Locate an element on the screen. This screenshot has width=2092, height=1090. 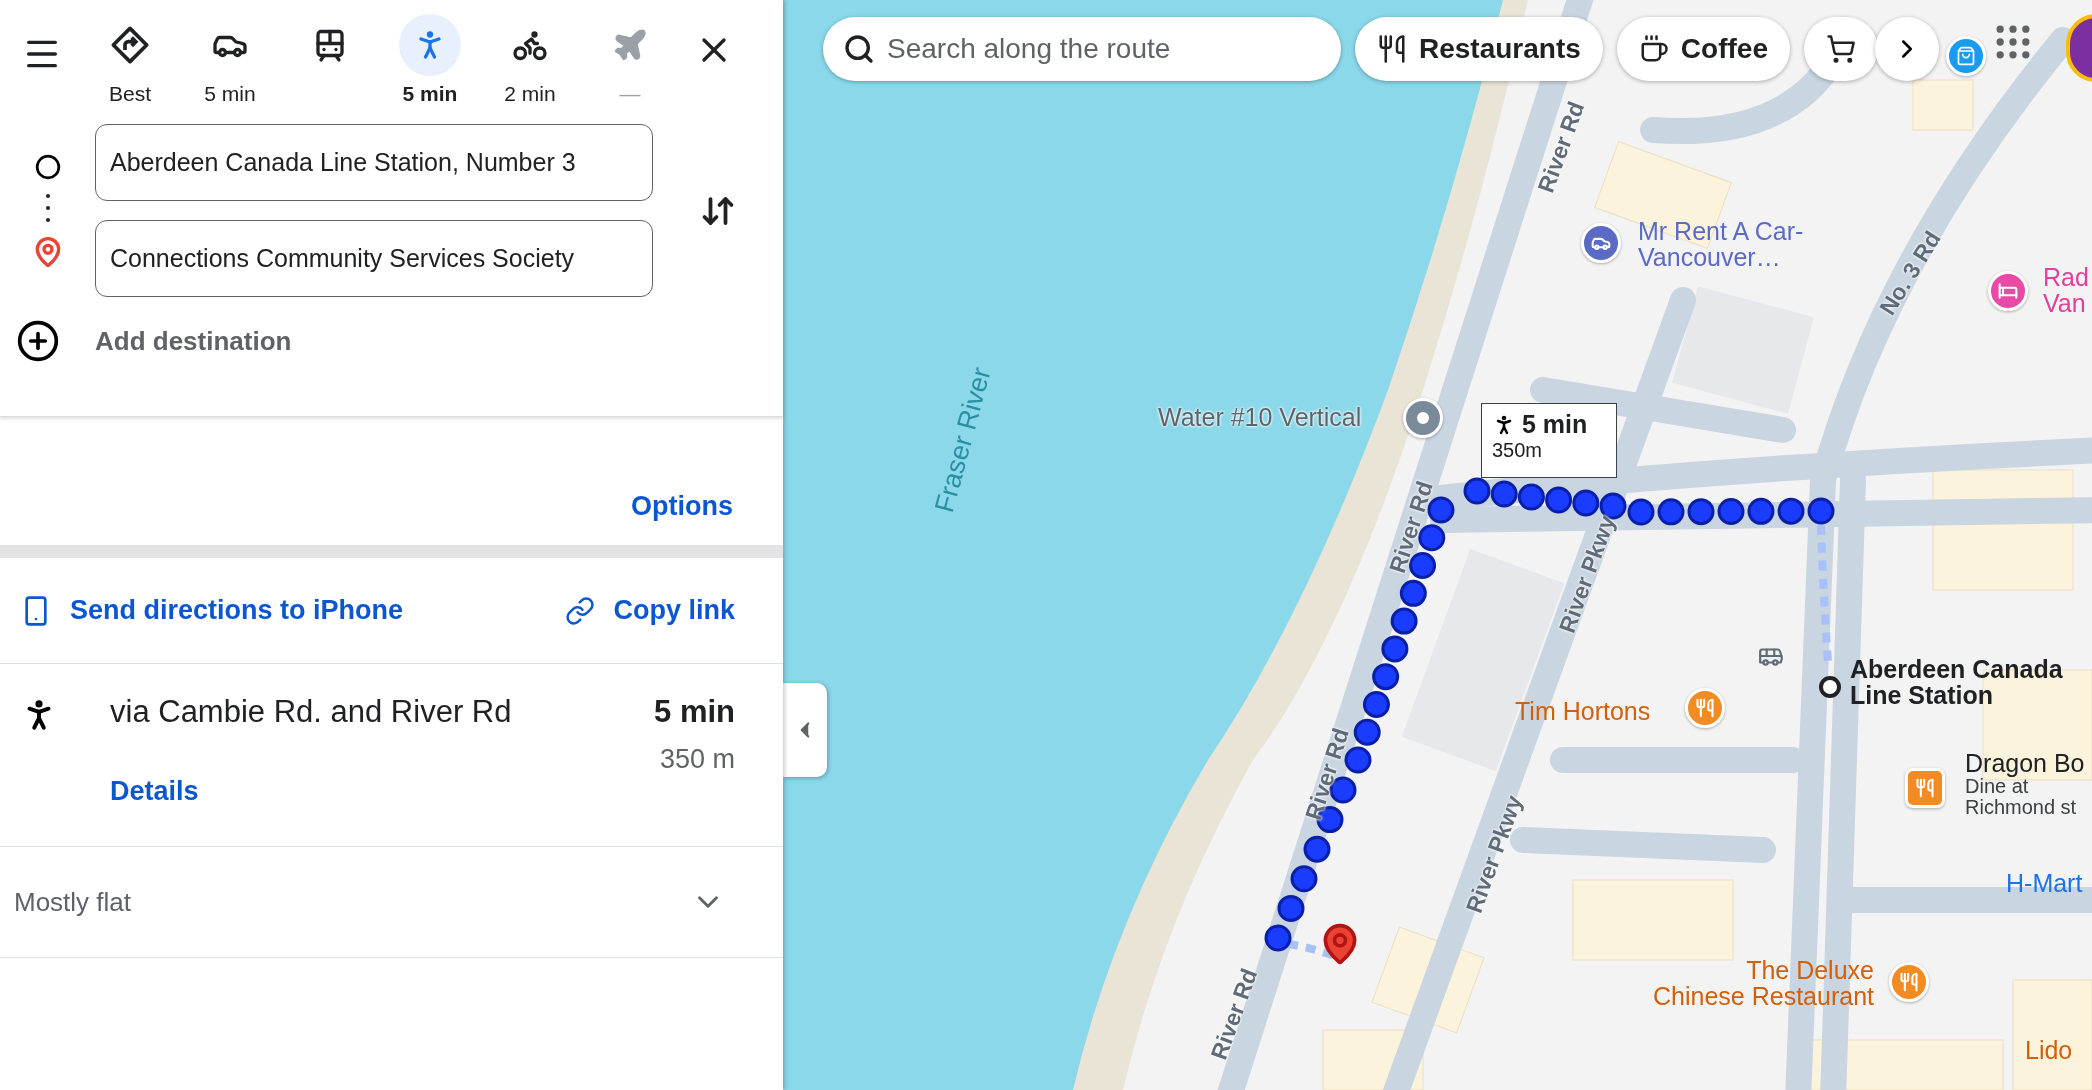
copy-link-link: Copy link is located at coordinates (650, 610).